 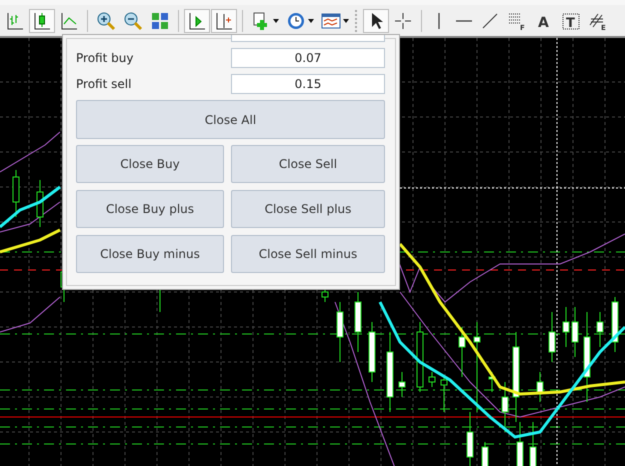 I want to click on profit-input-field: 0.07, so click(x=308, y=58).